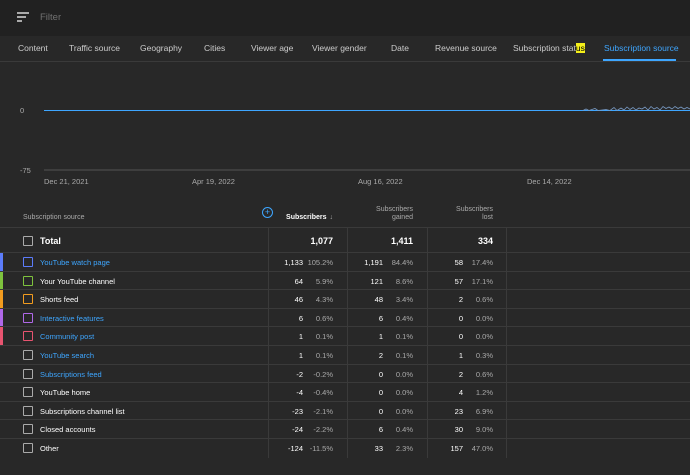 The image size is (690, 475). I want to click on column-header-source: Subscription source, so click(53, 217).